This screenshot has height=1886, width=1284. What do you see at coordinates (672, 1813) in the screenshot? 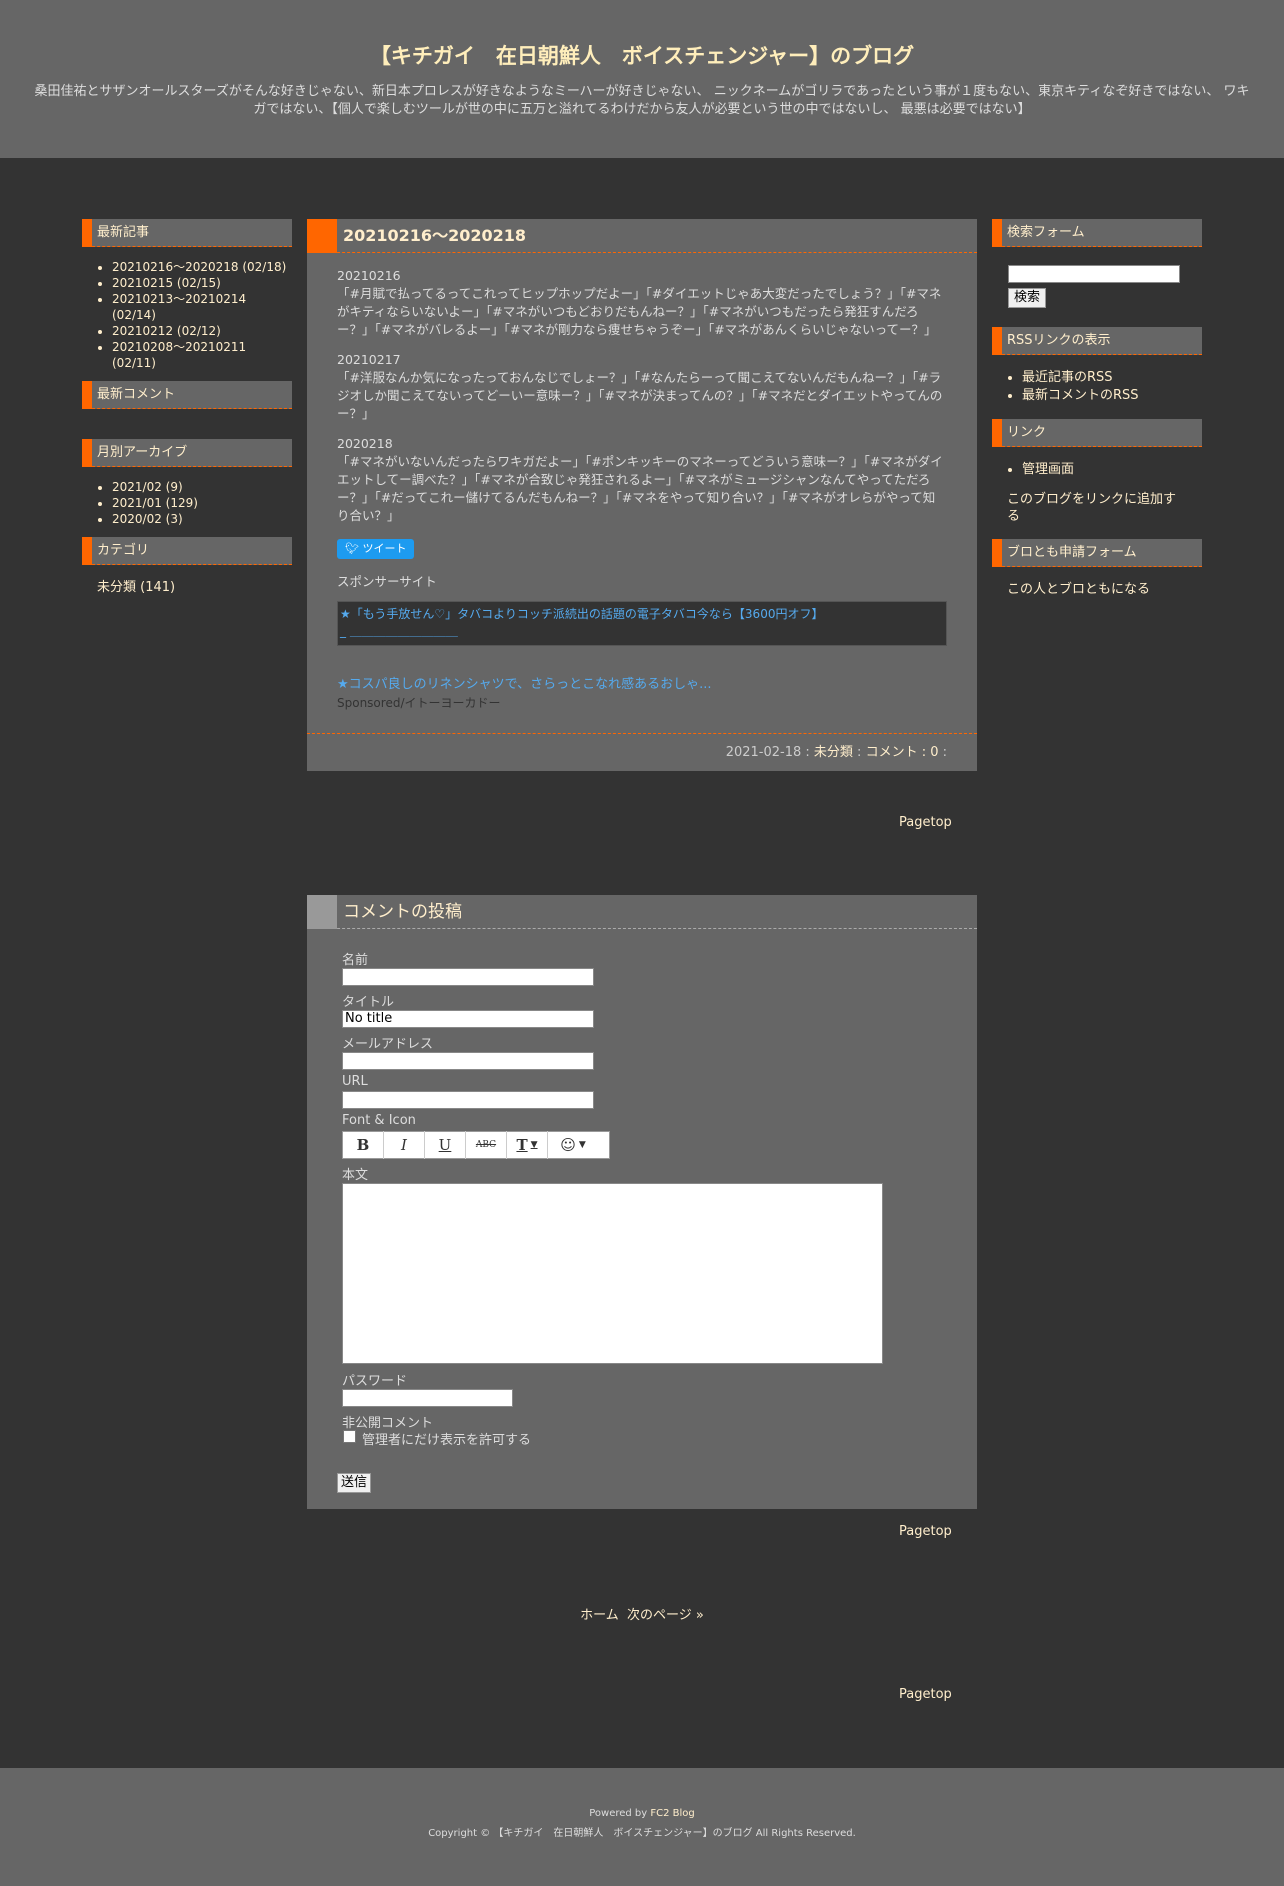
I see `fc2-blog-link: FC2 Blog` at bounding box center [672, 1813].